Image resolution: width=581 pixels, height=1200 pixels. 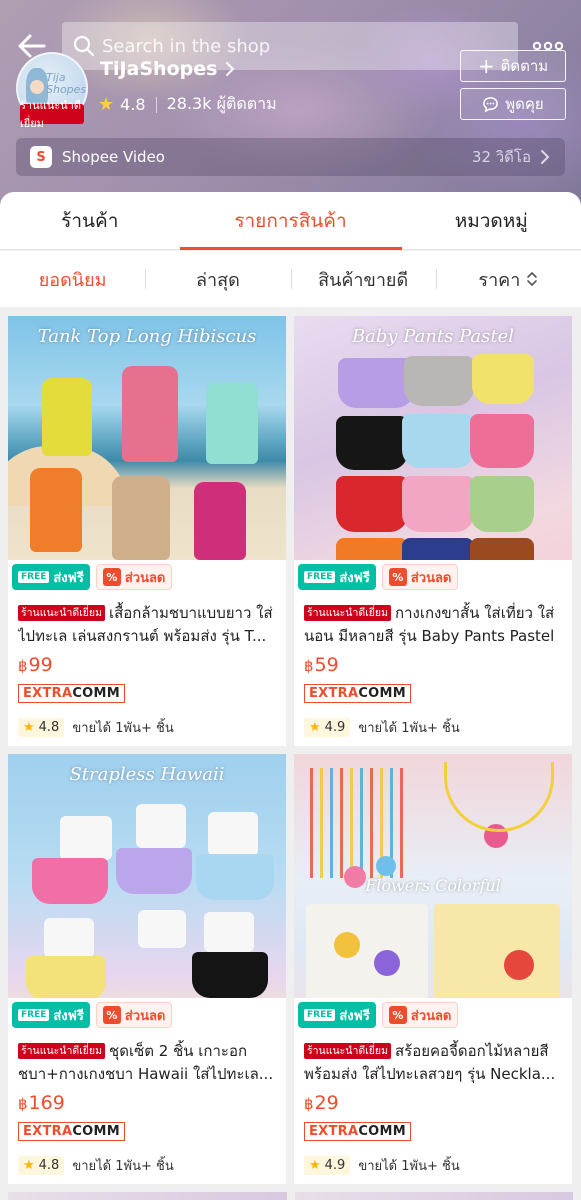 What do you see at coordinates (49, 727) in the screenshot?
I see `rating-value: 4.8` at bounding box center [49, 727].